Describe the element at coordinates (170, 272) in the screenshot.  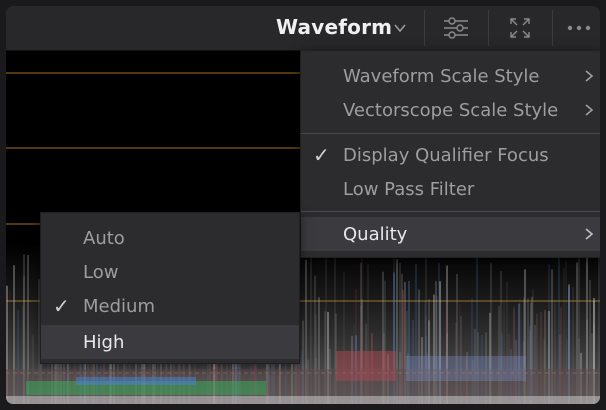
I see `quality-option-low: Low` at that location.